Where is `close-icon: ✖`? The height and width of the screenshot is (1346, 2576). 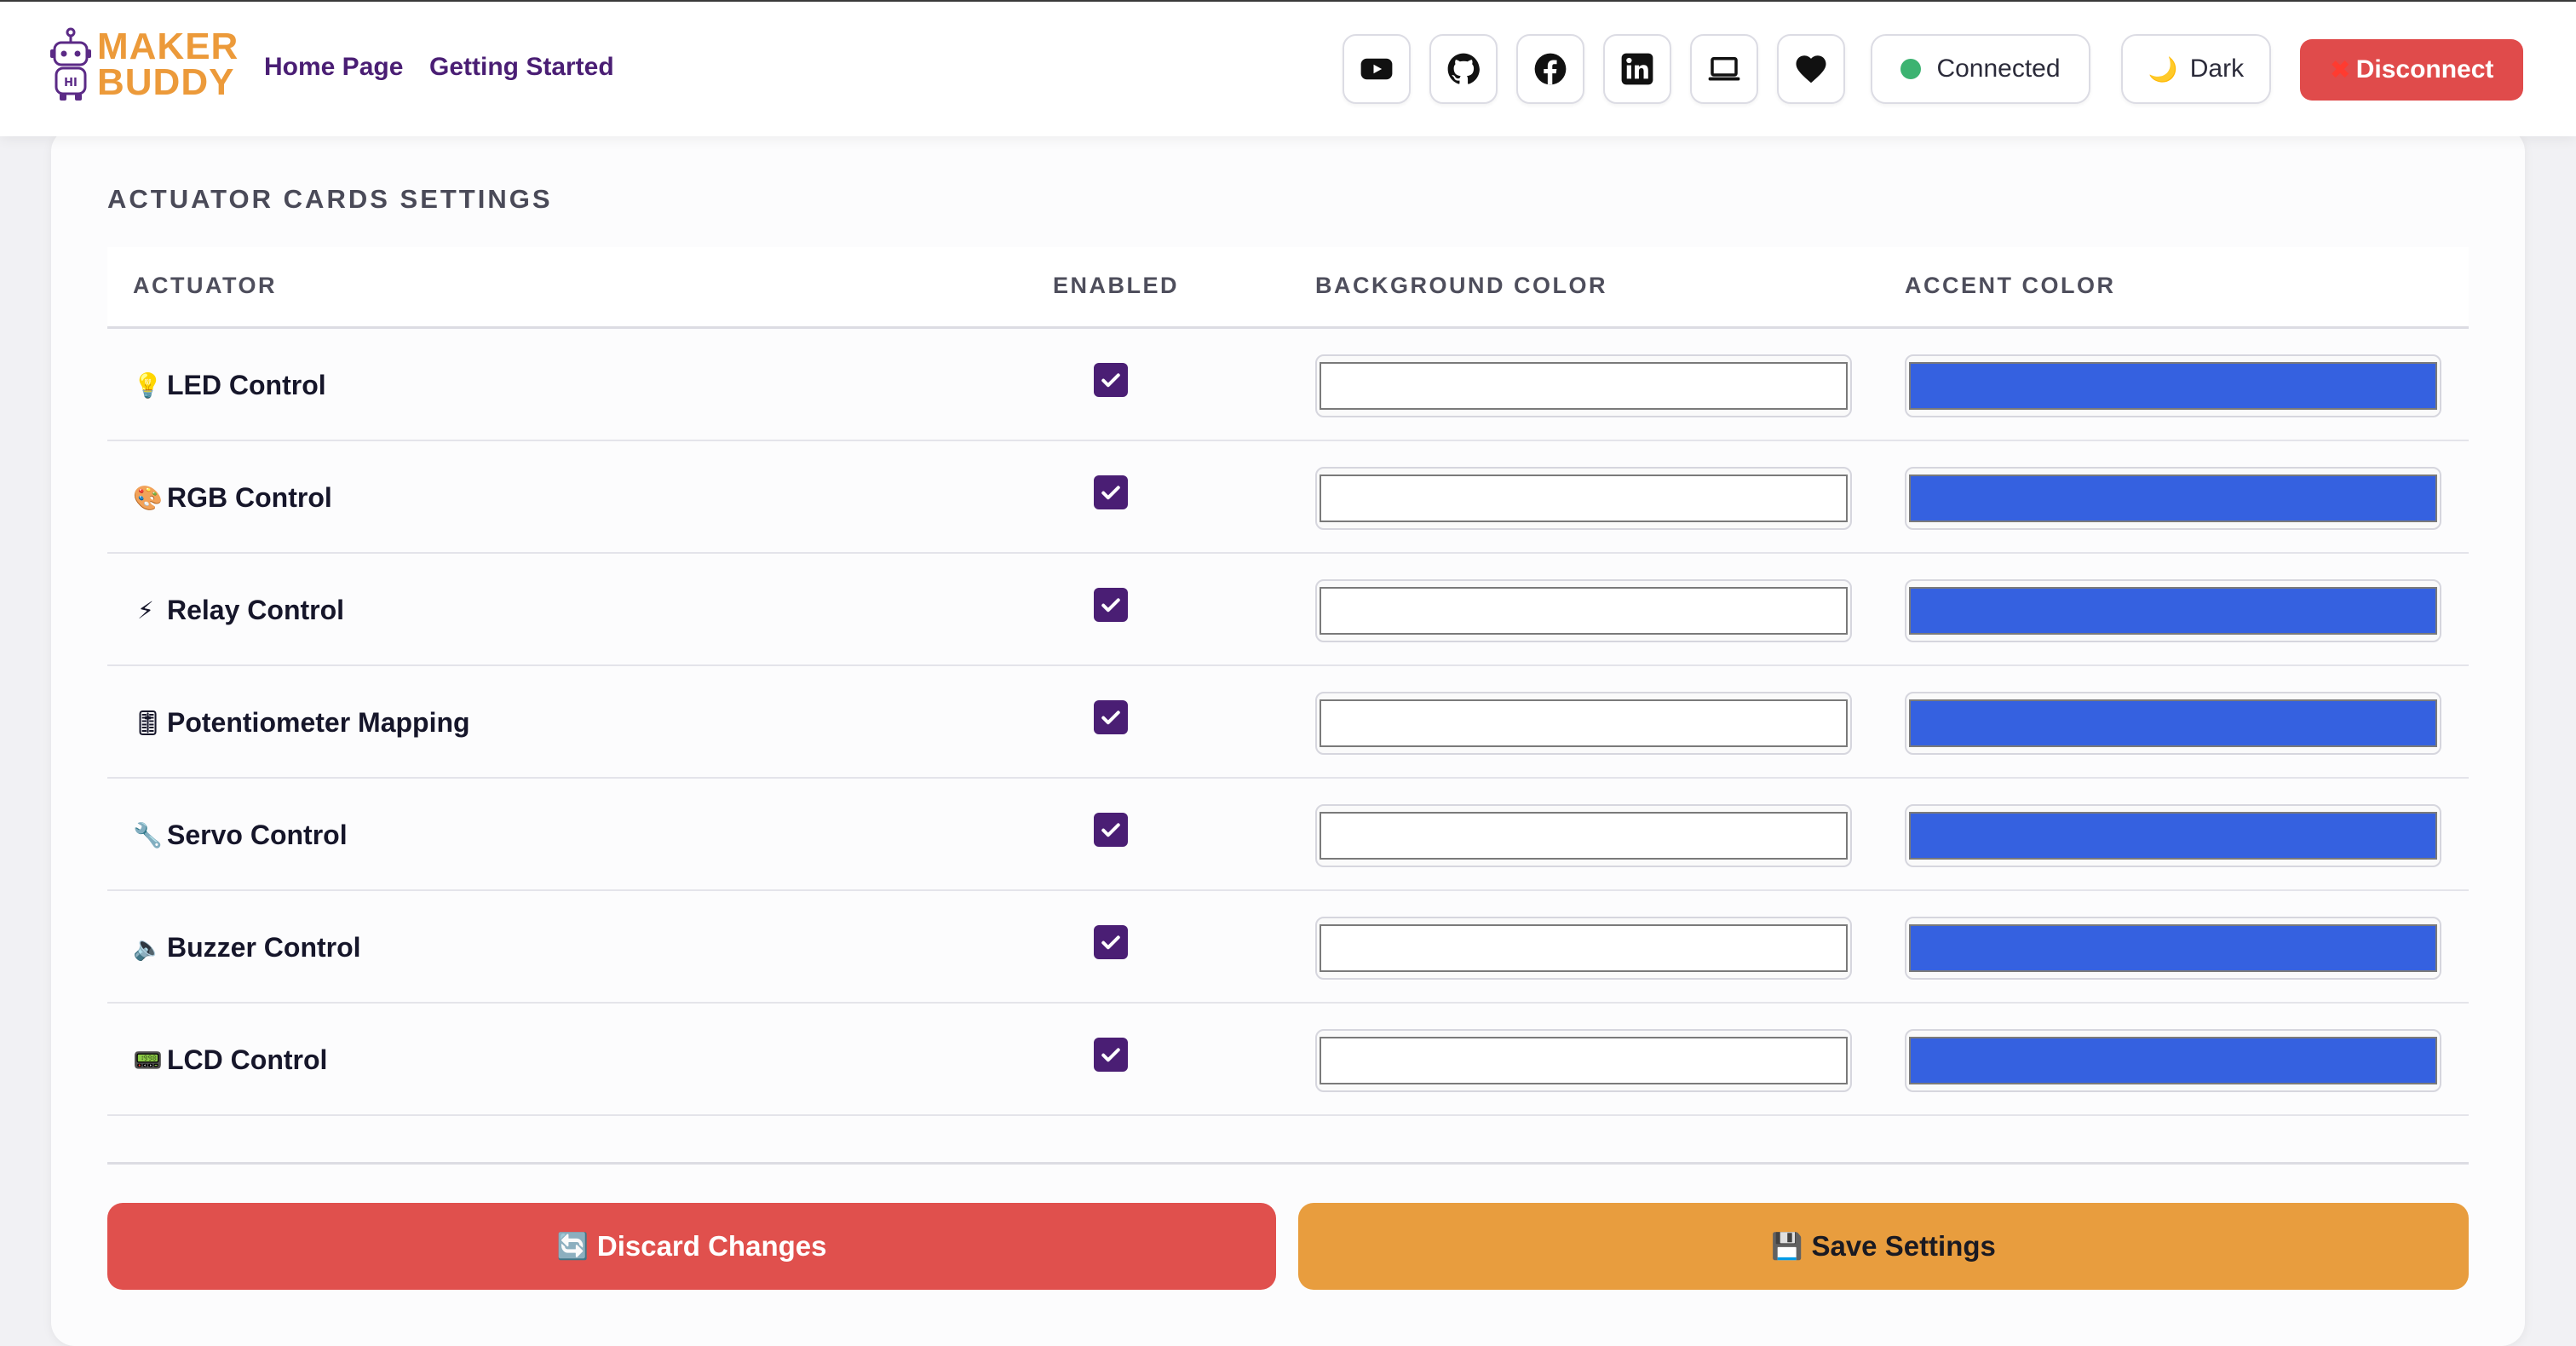 close-icon: ✖ is located at coordinates (2340, 69).